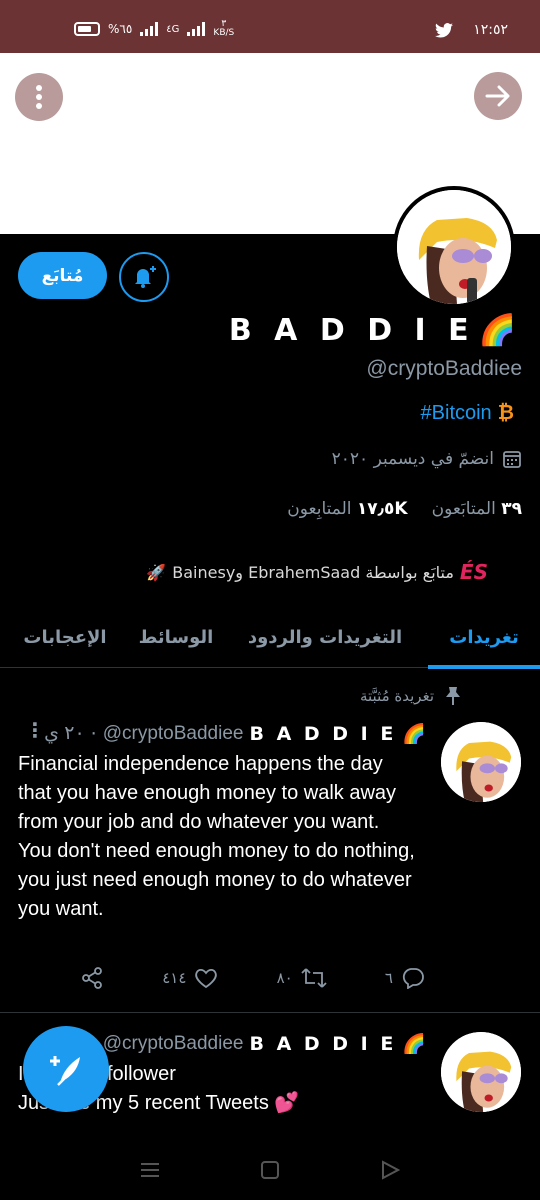 Image resolution: width=540 pixels, height=1200 pixels. What do you see at coordinates (382, 509) in the screenshot?
I see `followers-count: ١٧٫٥K` at bounding box center [382, 509].